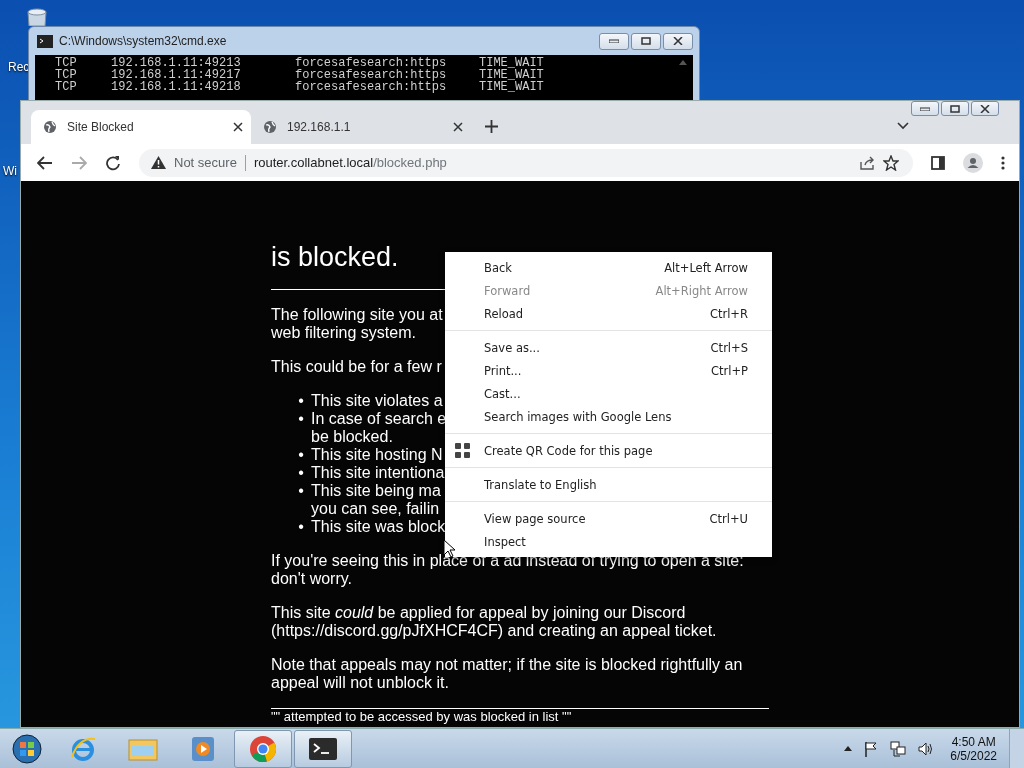 This screenshot has height=768, width=1024. What do you see at coordinates (871, 748) in the screenshot?
I see `flag-icon` at bounding box center [871, 748].